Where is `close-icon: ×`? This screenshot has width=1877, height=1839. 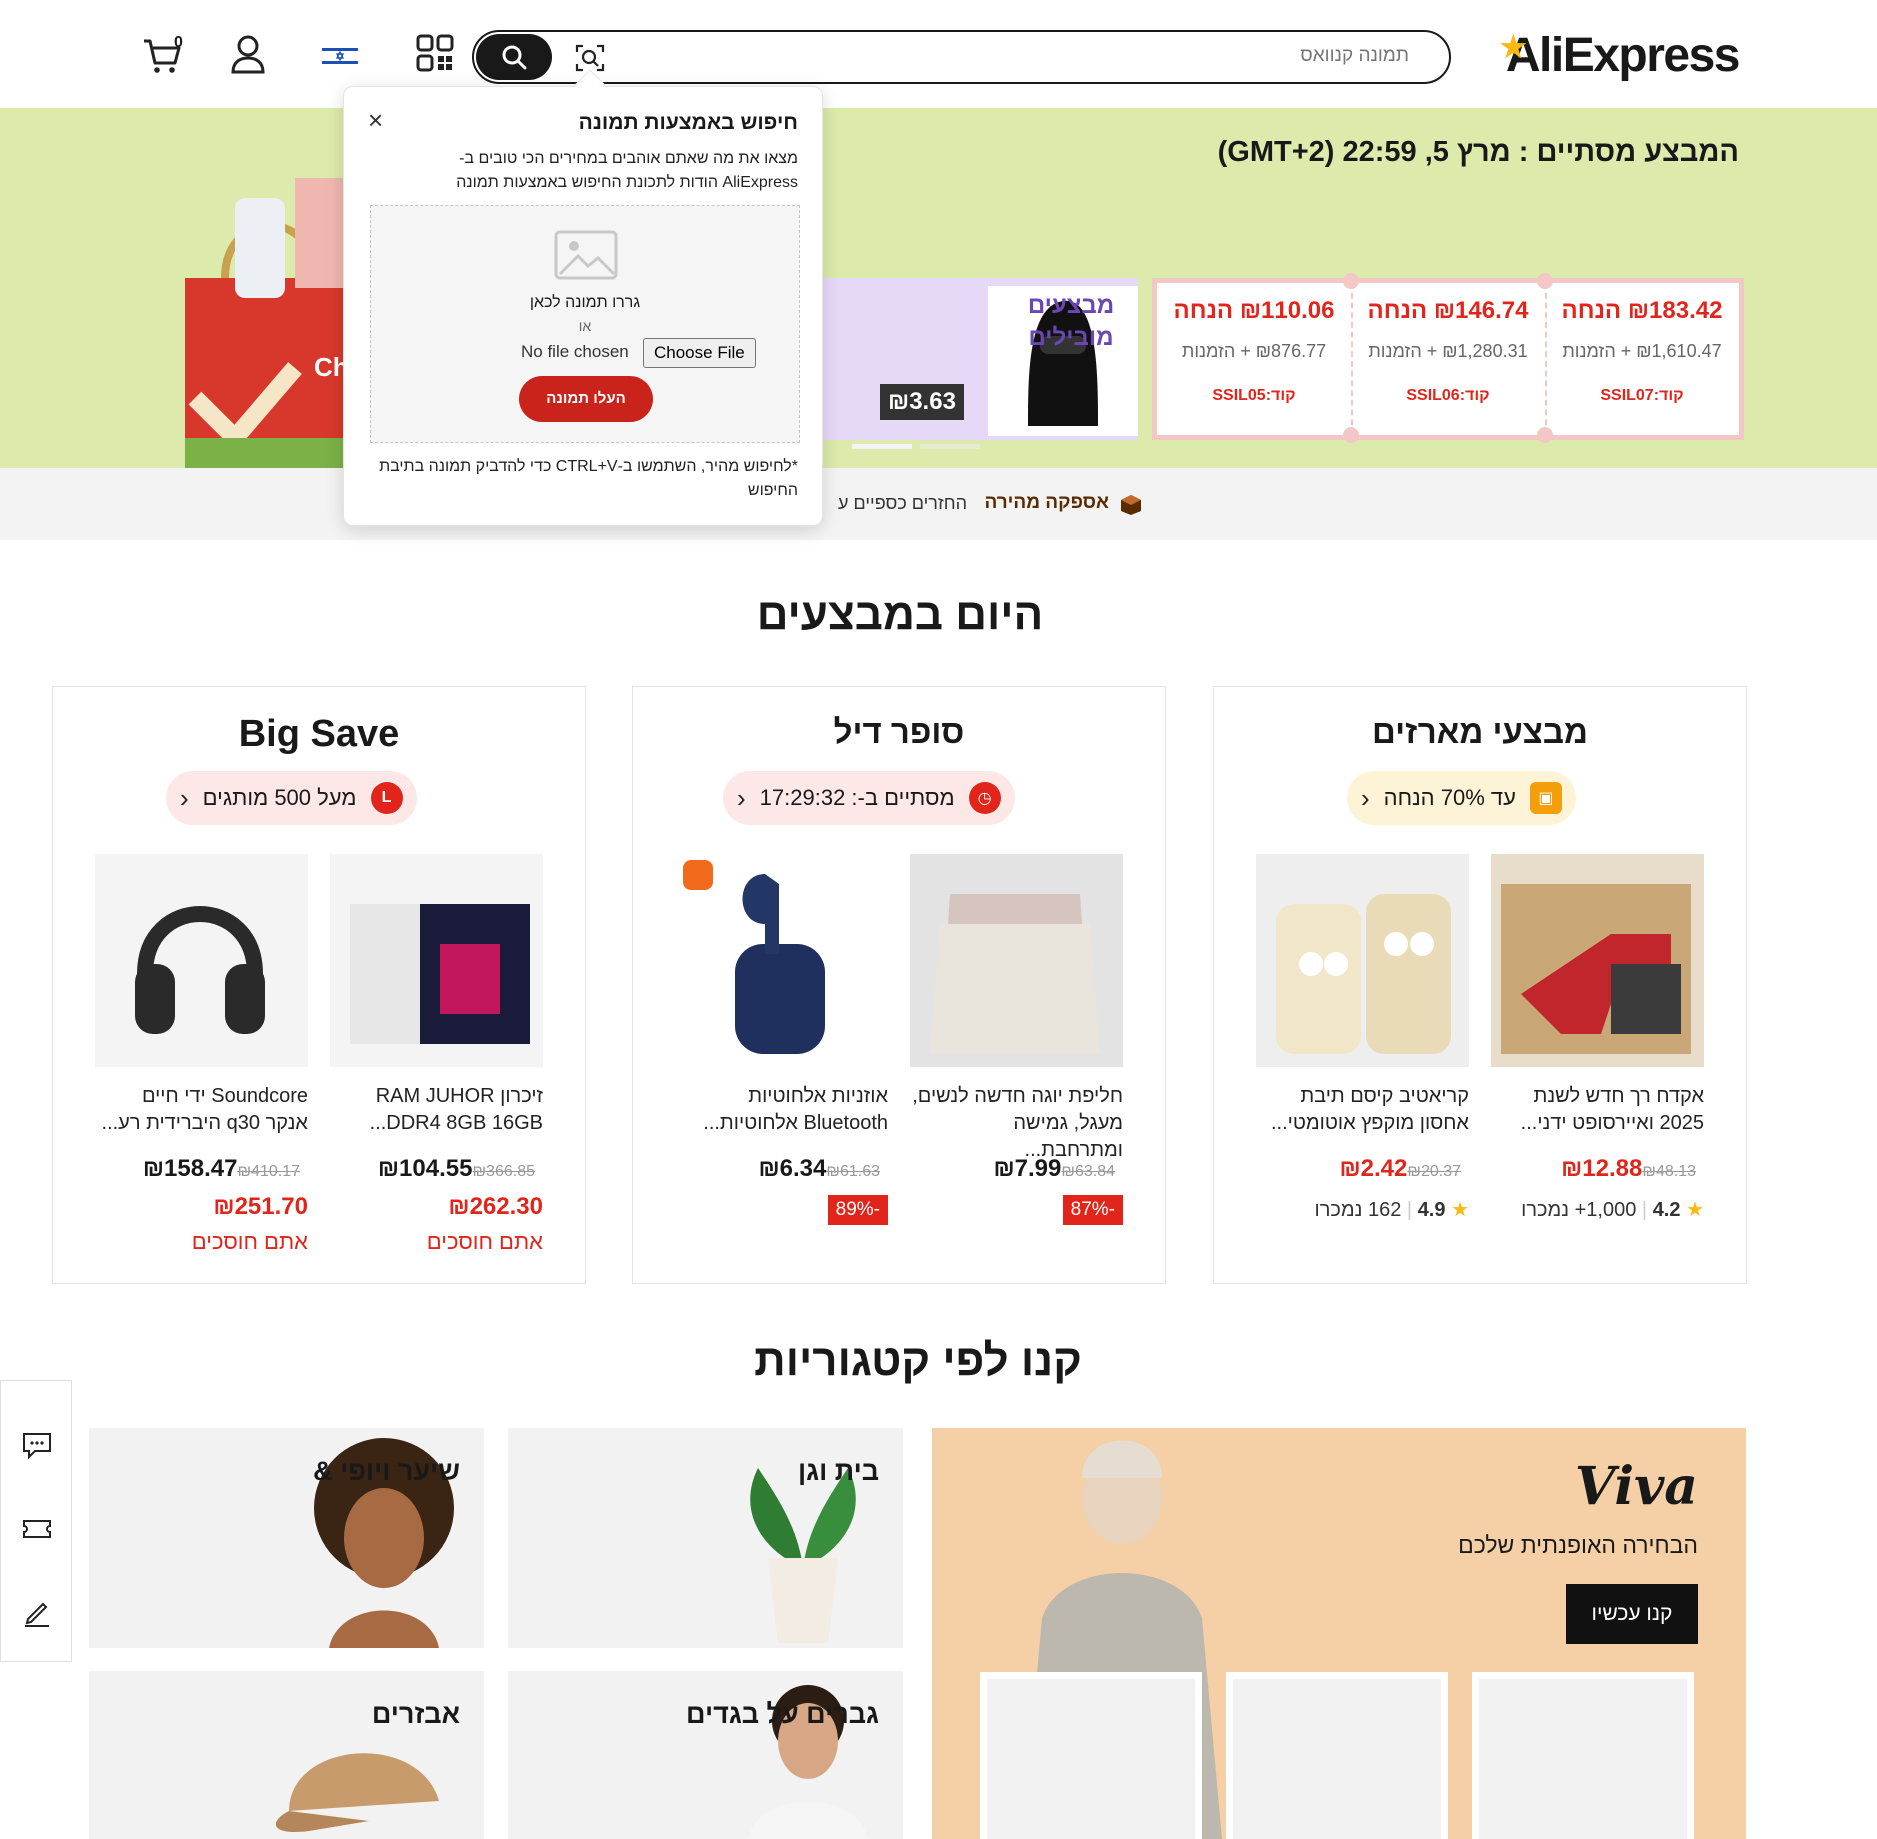
close-icon: × is located at coordinates (375, 120).